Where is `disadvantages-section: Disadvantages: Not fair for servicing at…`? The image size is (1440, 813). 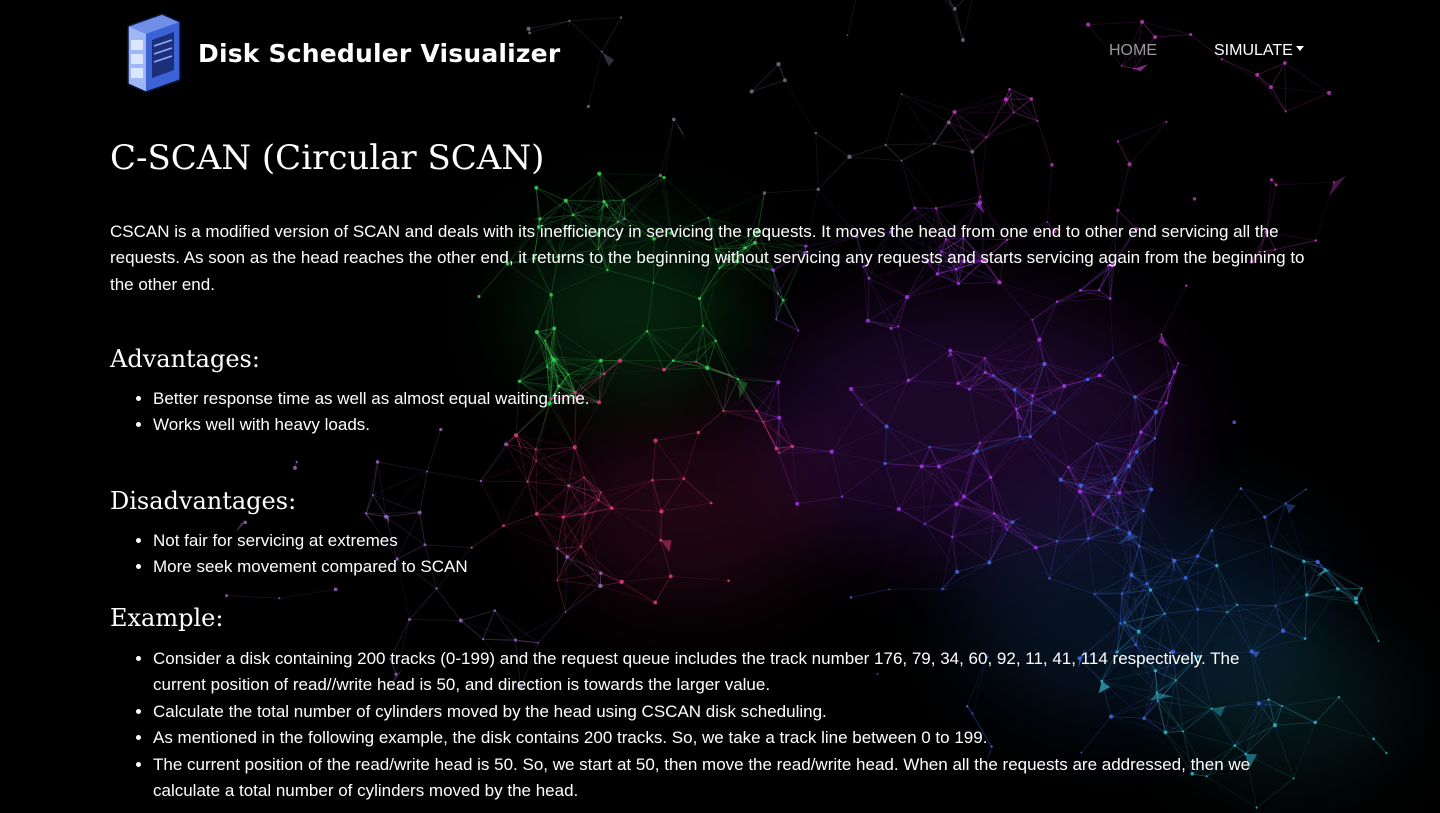
disadvantages-section: Disadvantages: Not fair for servicing at… is located at coordinates (720, 534).